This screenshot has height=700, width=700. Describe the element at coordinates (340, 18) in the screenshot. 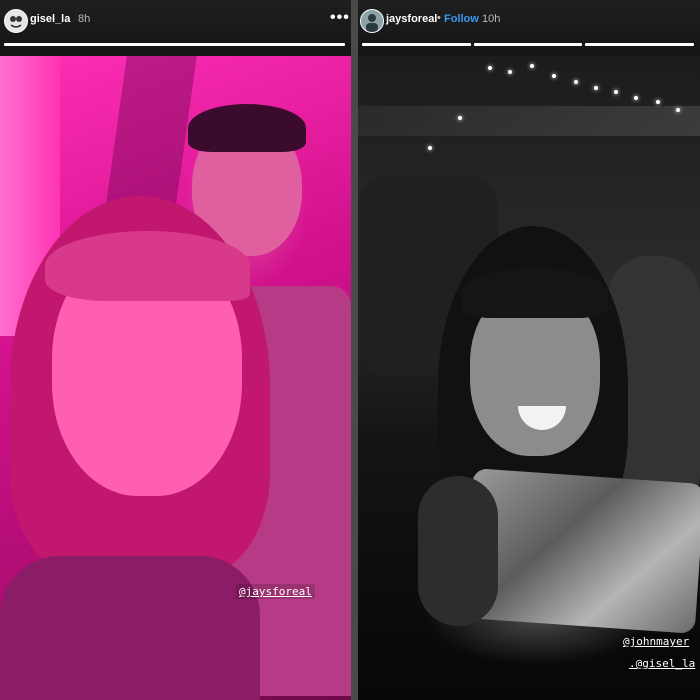

I see `more-icon: •••` at that location.